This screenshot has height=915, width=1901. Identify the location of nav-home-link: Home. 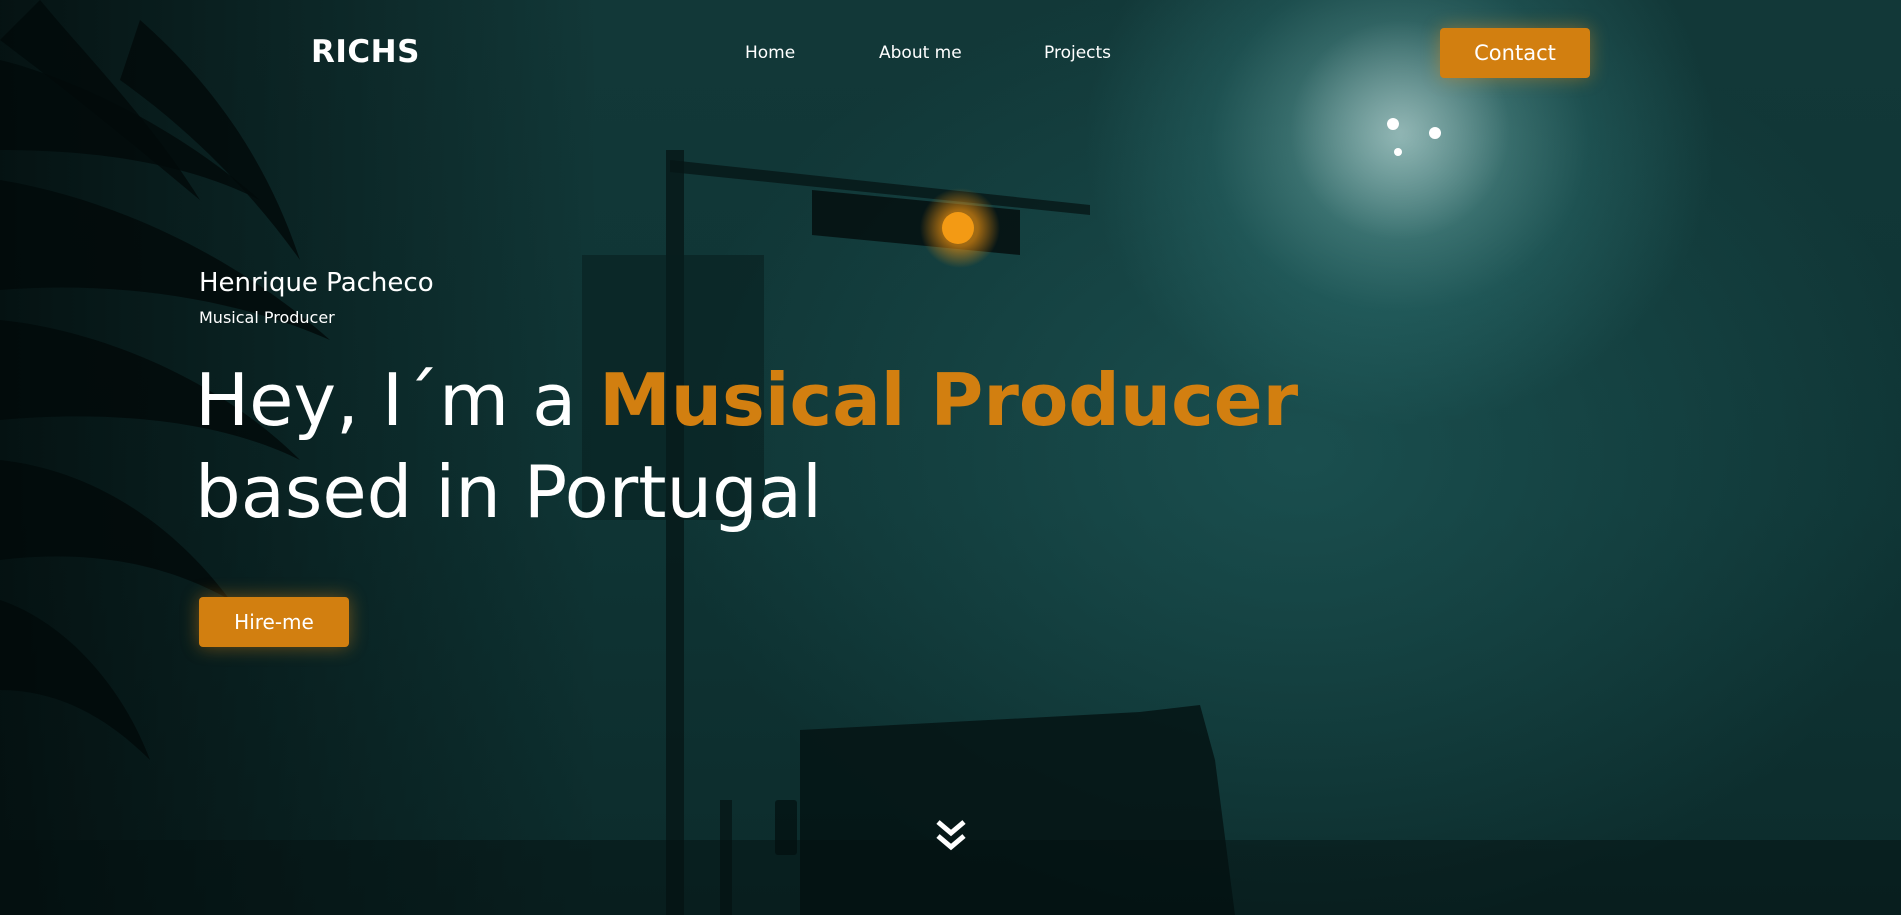
(770, 53).